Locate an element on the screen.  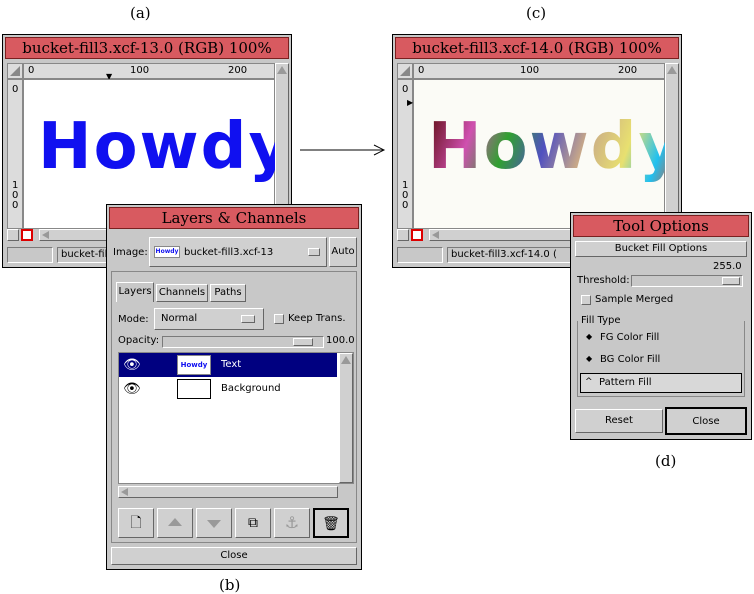
threshold-label: Threshold: is located at coordinates (603, 280).